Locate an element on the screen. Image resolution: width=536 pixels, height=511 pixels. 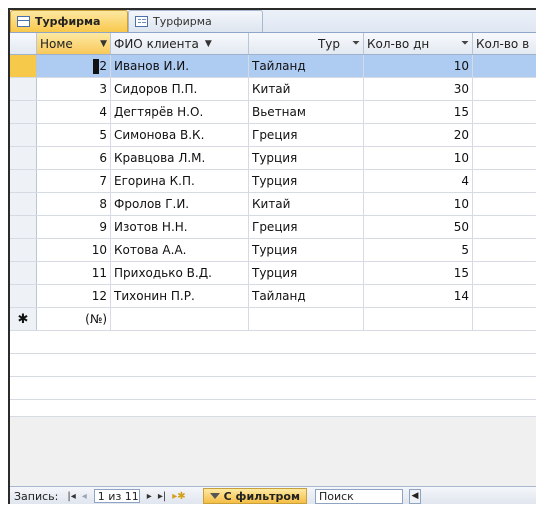
cell-kol: 20 is located at coordinates (418, 135).